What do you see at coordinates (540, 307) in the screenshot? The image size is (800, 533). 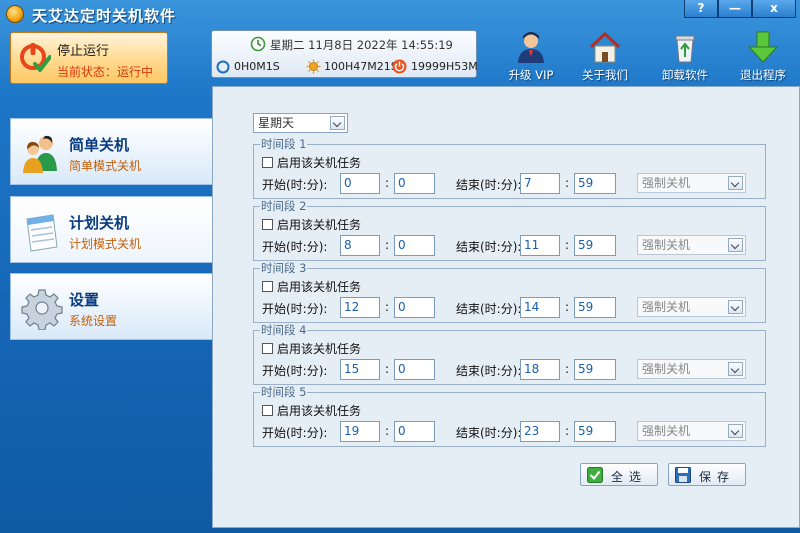 I see `end-hour-input: 14` at bounding box center [540, 307].